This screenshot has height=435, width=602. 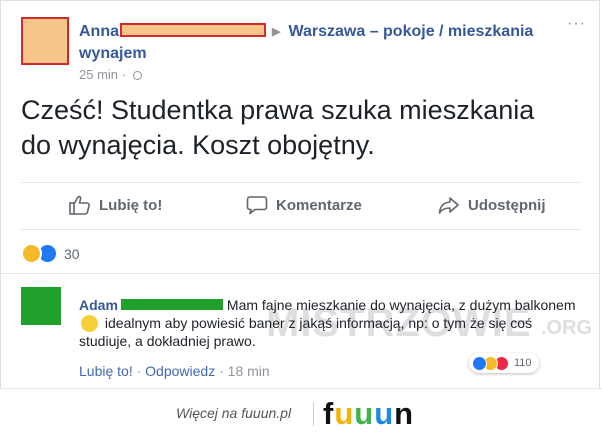 What do you see at coordinates (479, 363) in the screenshot?
I see `like-reaction-icon` at bounding box center [479, 363].